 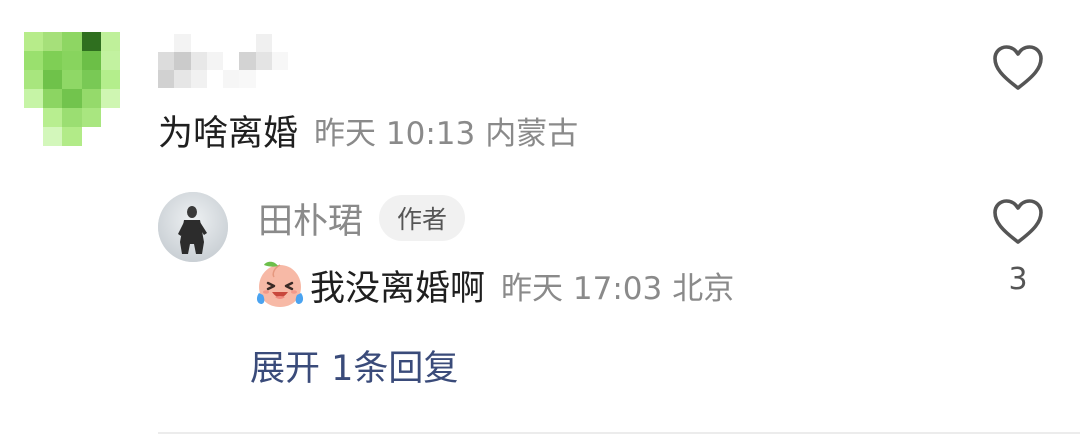 I want to click on reply-like-button, so click(x=1018, y=222).